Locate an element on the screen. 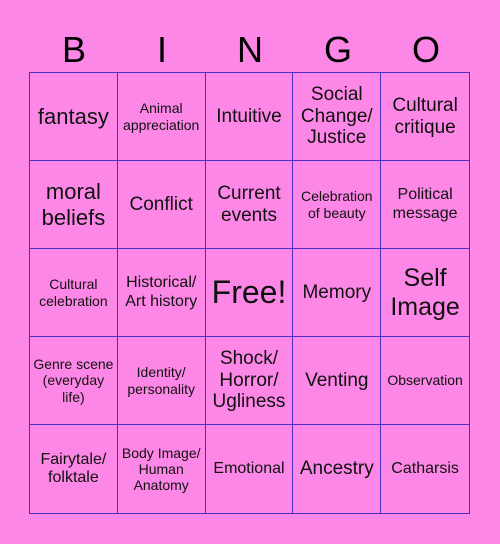 Image resolution: width=500 pixels, height=544 pixels. bingo-cell-label: Venting is located at coordinates (337, 380).